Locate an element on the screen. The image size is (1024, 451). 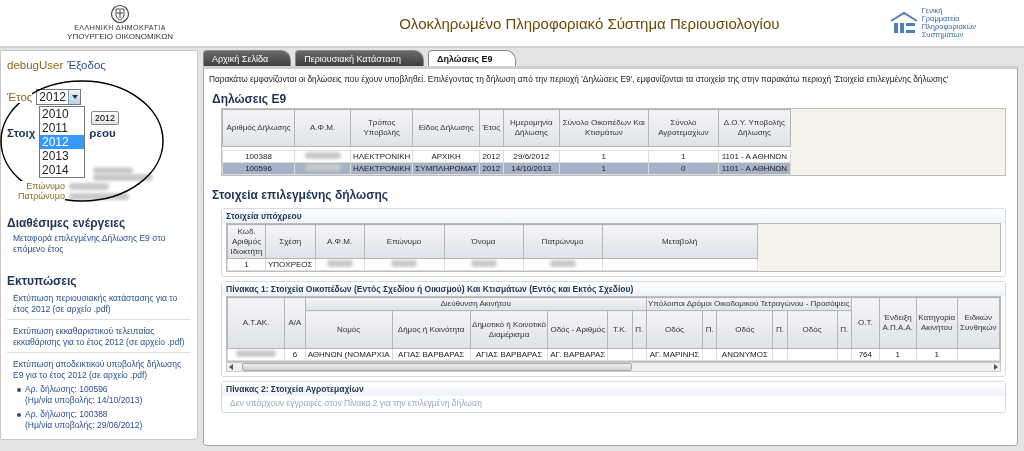
scroll-left-icon is located at coordinates (231, 367).